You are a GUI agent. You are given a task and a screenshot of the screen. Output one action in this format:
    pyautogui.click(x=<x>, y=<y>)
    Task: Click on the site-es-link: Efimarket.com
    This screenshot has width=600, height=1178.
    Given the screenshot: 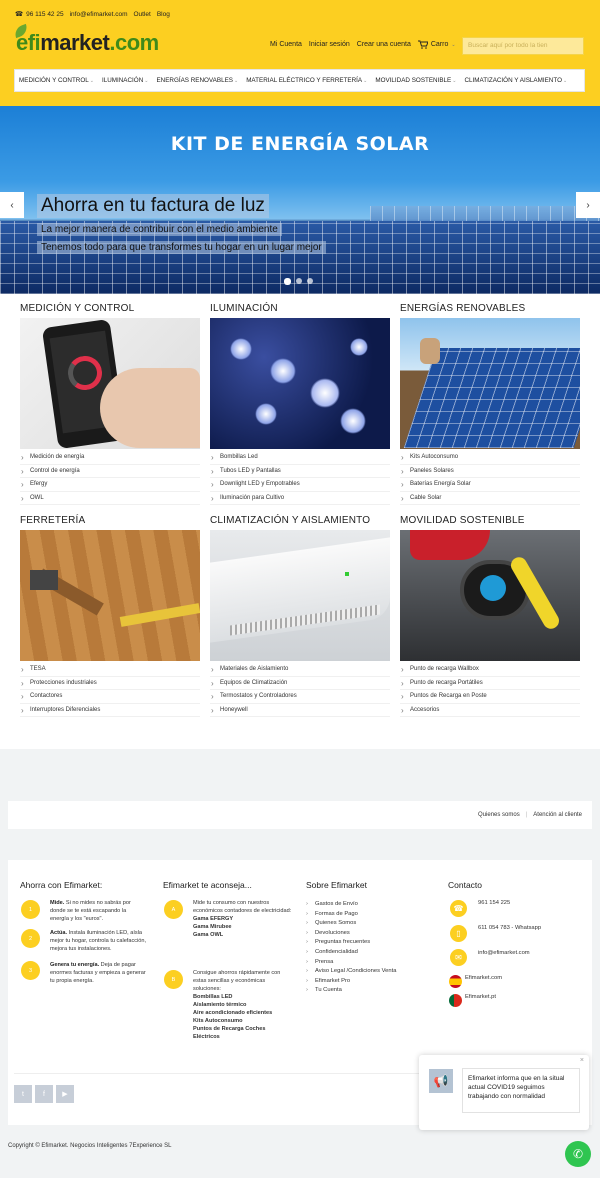 What is the action you would take?
    pyautogui.click(x=483, y=978)
    